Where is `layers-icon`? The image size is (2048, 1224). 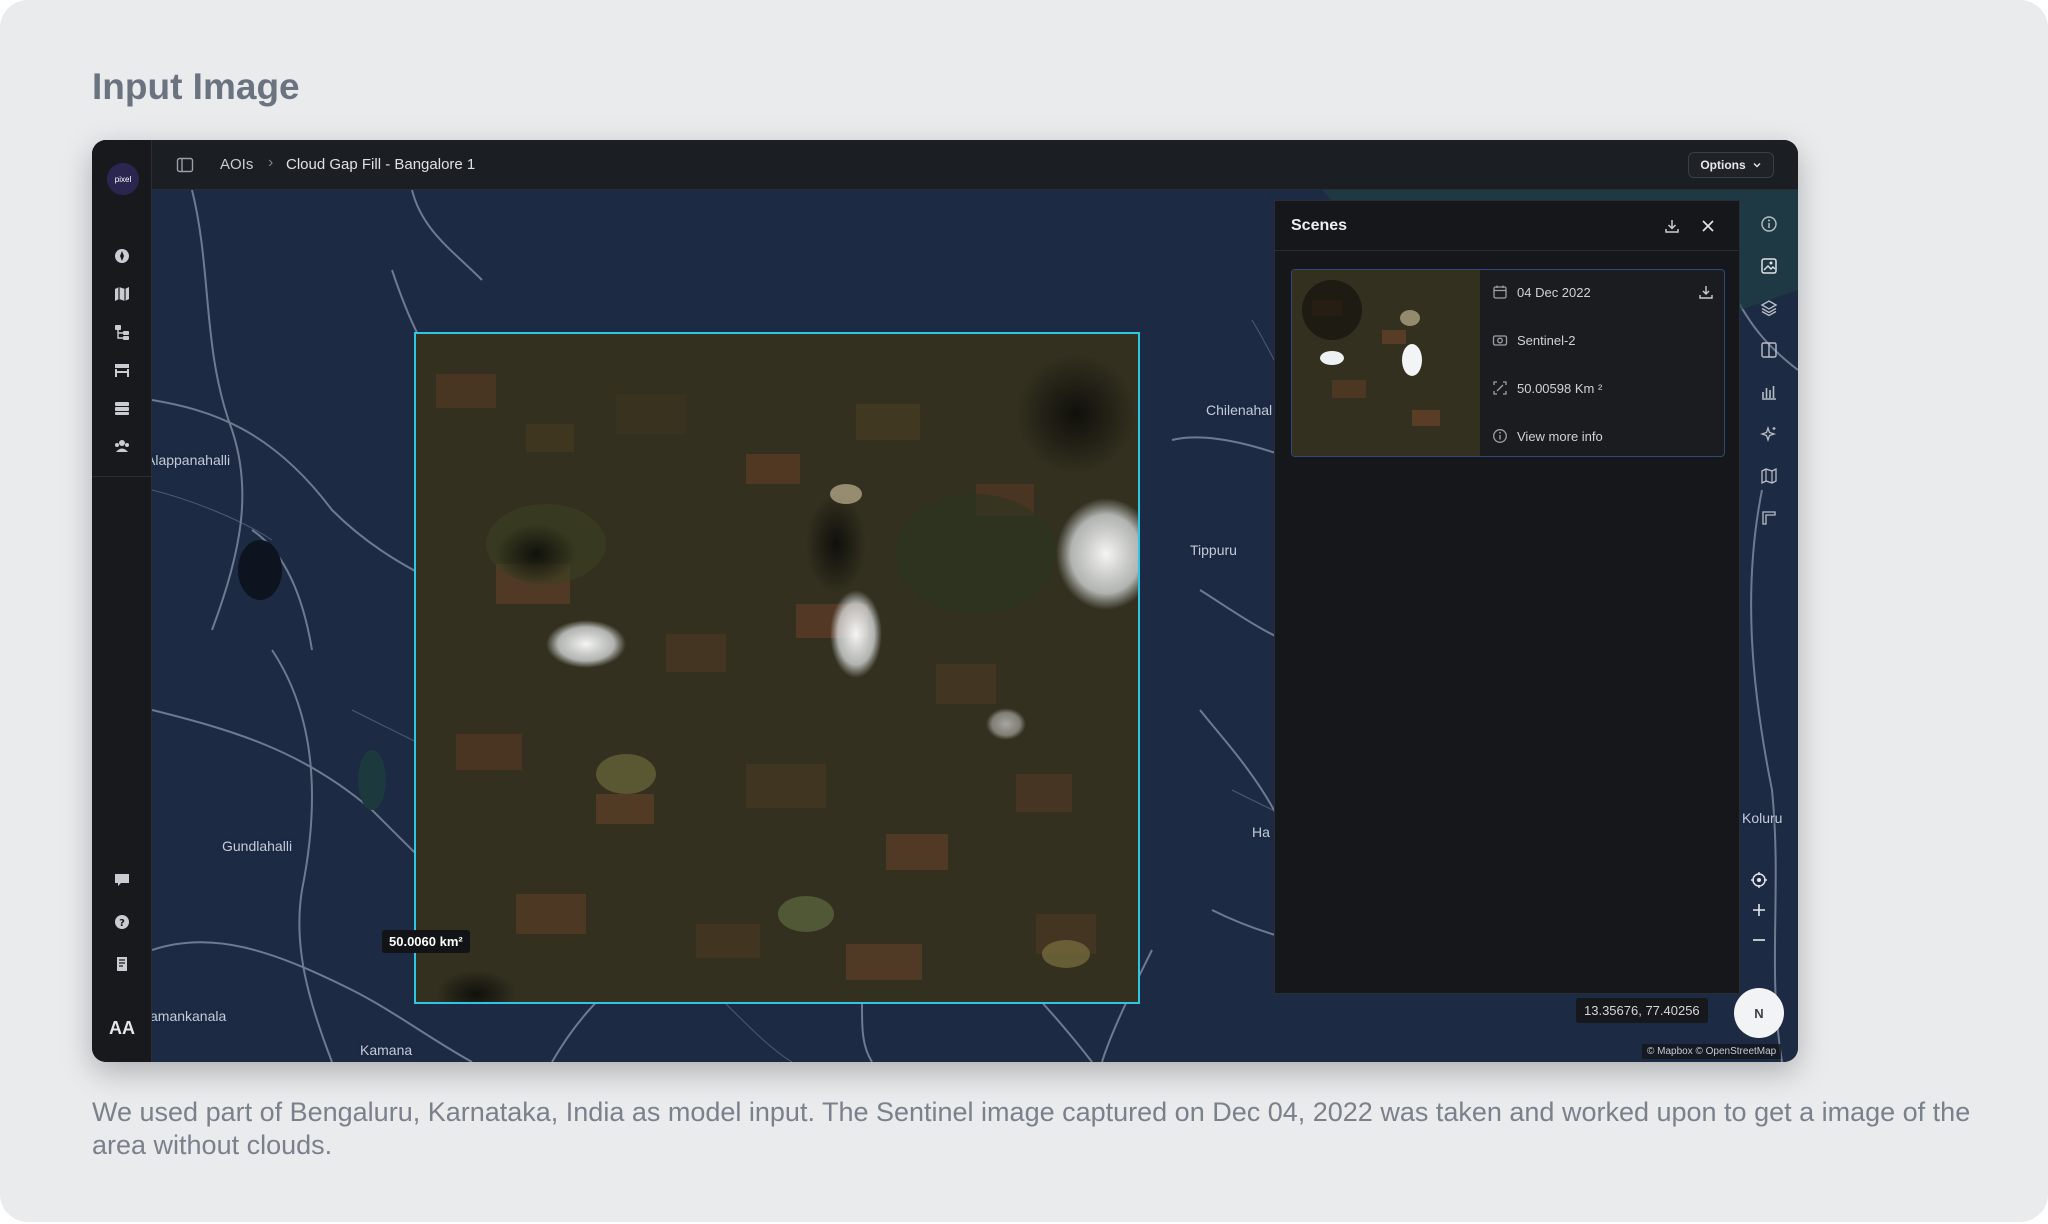
layers-icon is located at coordinates (1769, 308).